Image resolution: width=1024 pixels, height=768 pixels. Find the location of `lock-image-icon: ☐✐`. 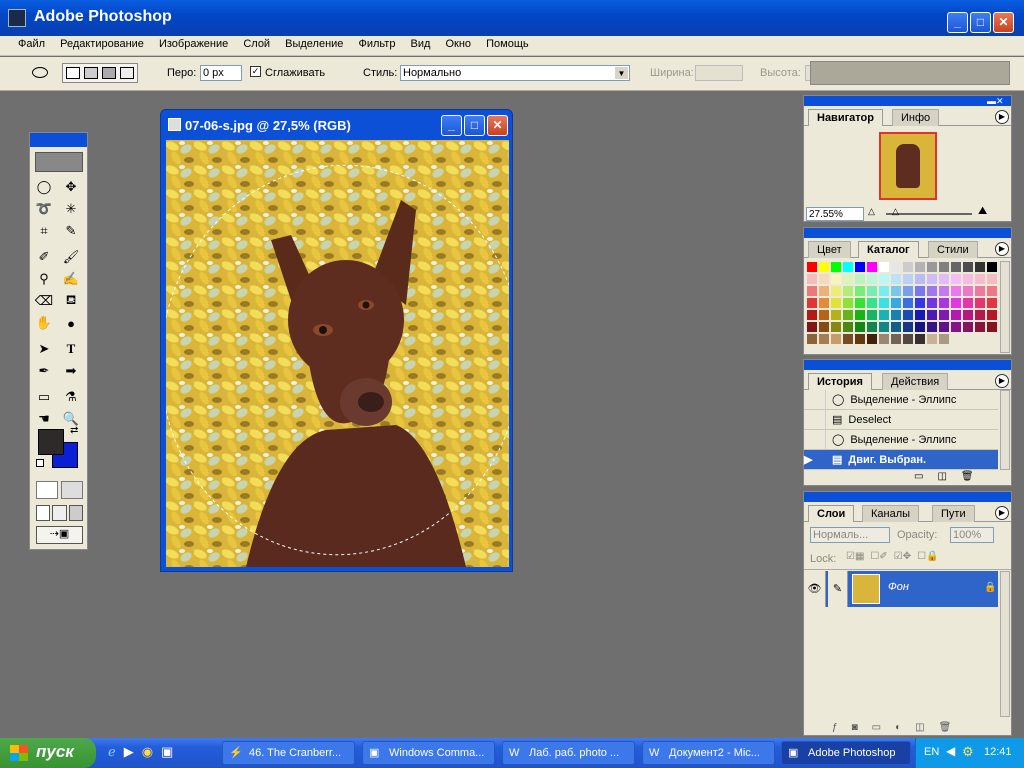

lock-image-icon: ☐✐ is located at coordinates (878, 556).